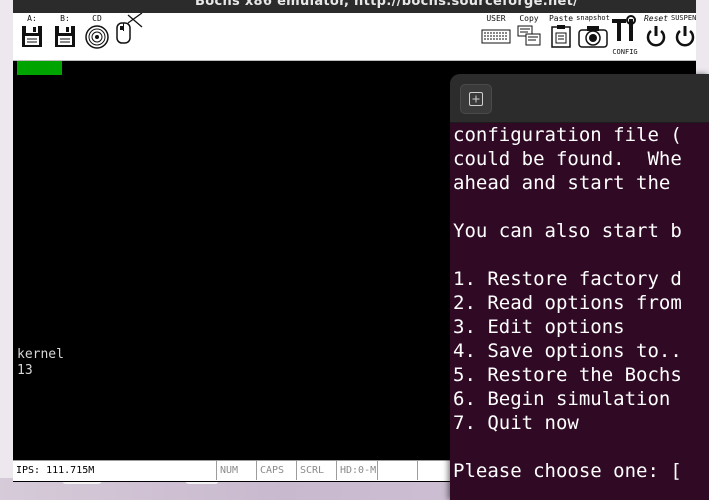 Image resolution: width=709 pixels, height=500 pixels. Describe the element at coordinates (32, 18) in the screenshot. I see `floppy-a-label: A:` at that location.